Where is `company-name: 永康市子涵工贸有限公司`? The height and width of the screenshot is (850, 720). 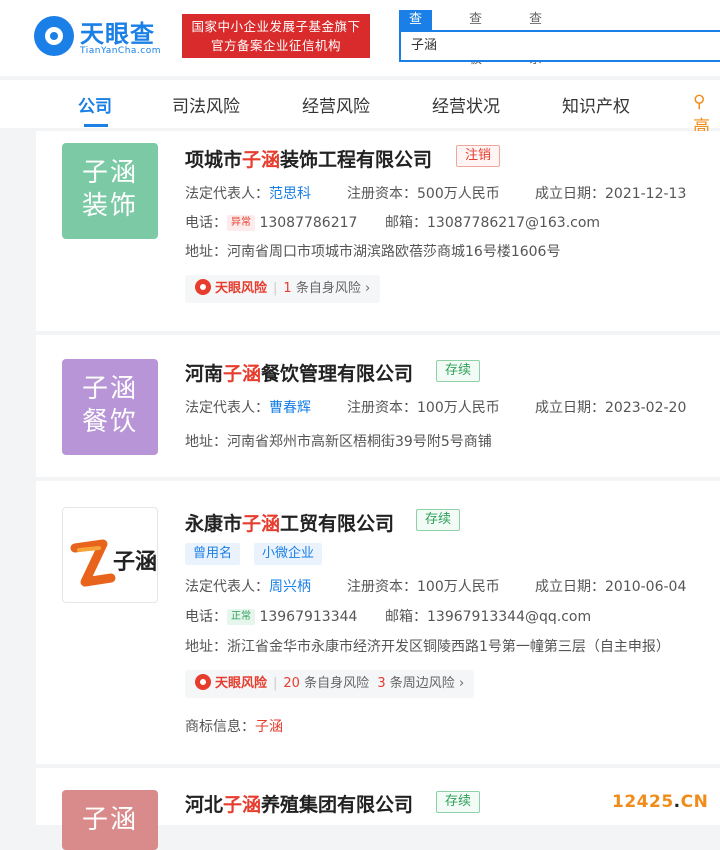 company-name: 永康市子涵工贸有限公司 is located at coordinates (289, 522).